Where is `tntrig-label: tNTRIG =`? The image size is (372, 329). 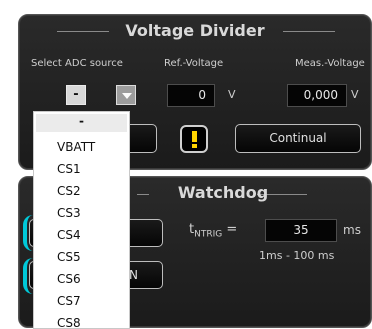 tntrig-label: tNTRIG = is located at coordinates (213, 231).